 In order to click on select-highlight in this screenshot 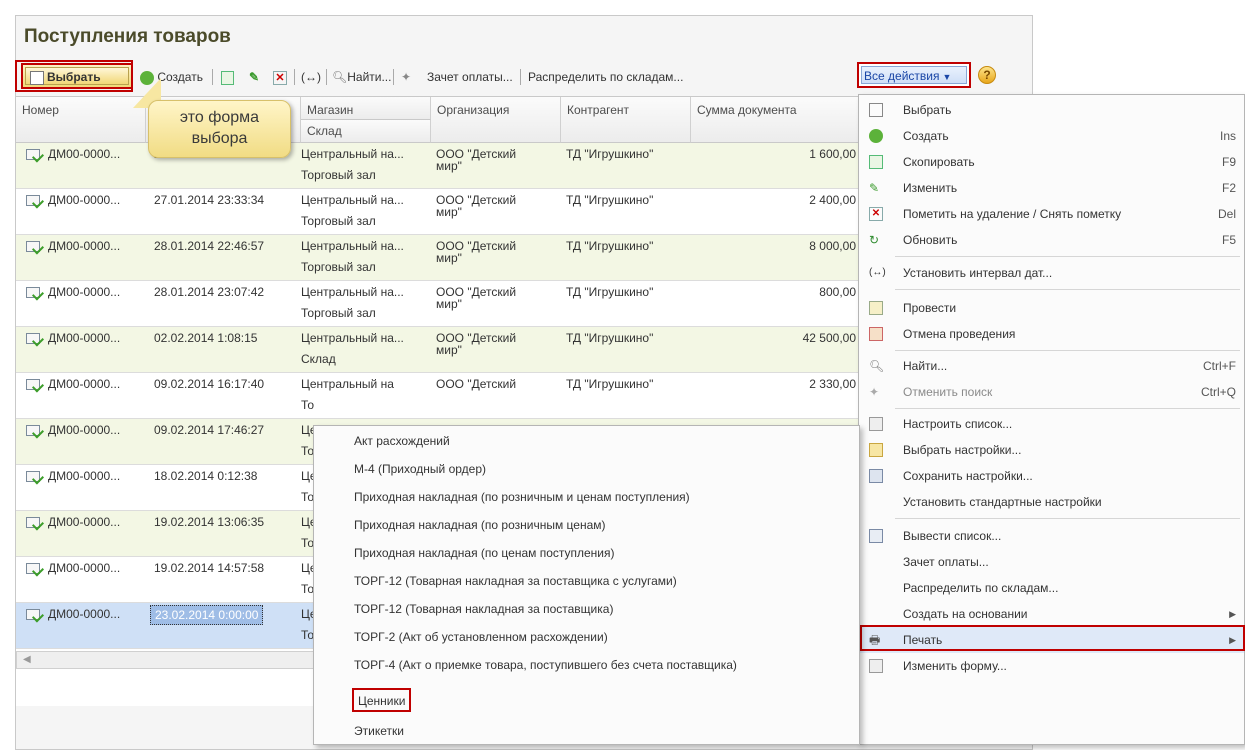, I will do `click(74, 76)`.